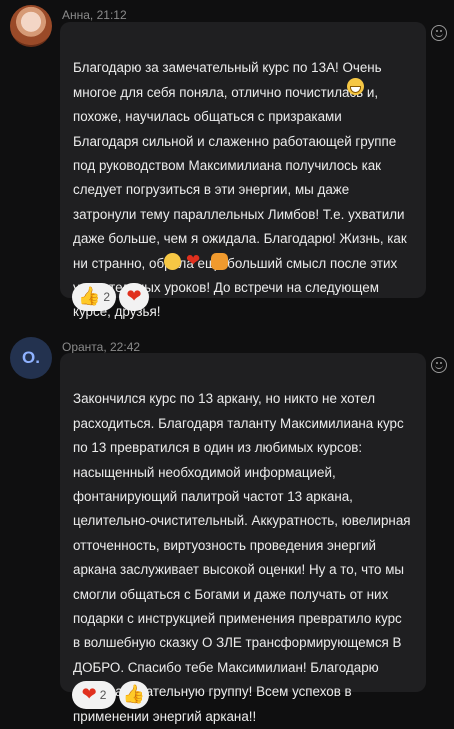 The height and width of the screenshot is (729, 454). I want to click on thinking-face-icon, so click(172, 261).